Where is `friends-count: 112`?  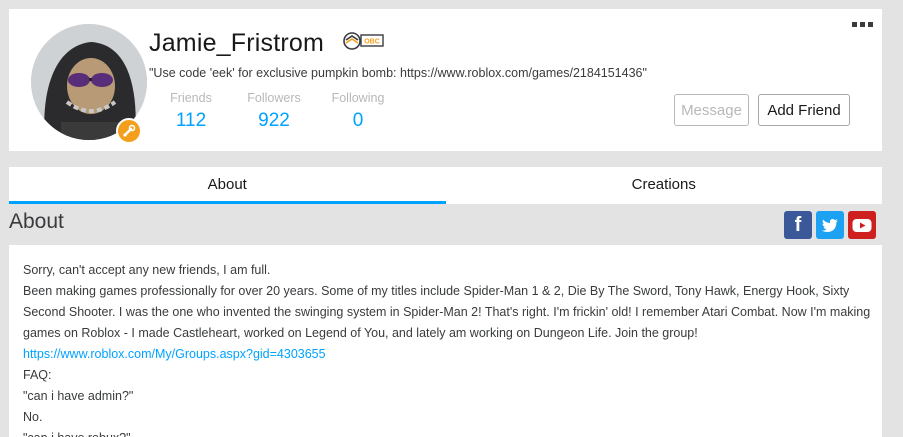 friends-count: 112 is located at coordinates (191, 121).